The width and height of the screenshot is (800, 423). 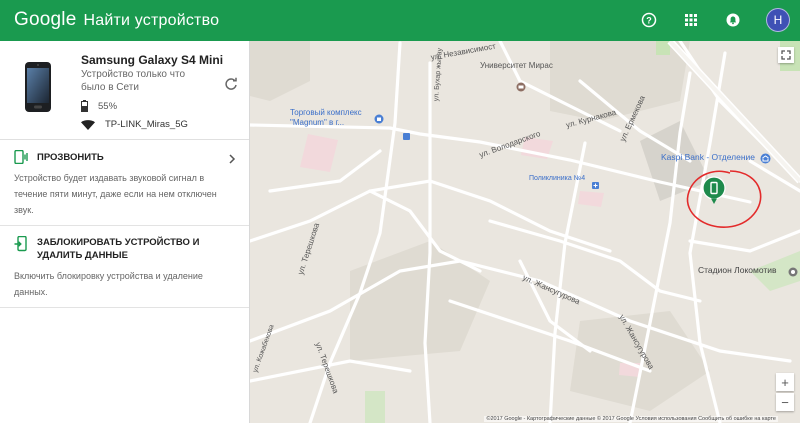 What do you see at coordinates (146, 124) in the screenshot?
I see `wifi-network: TP-LINK_Miras_5G` at bounding box center [146, 124].